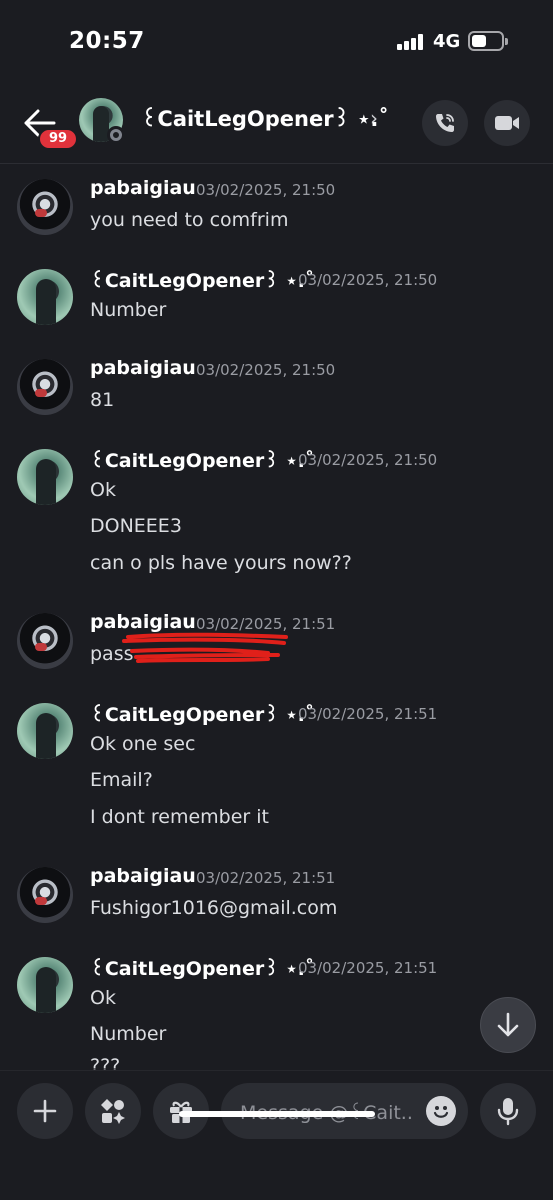 The height and width of the screenshot is (1200, 553). What do you see at coordinates (105, 1062) in the screenshot?
I see `message-text: ???` at bounding box center [105, 1062].